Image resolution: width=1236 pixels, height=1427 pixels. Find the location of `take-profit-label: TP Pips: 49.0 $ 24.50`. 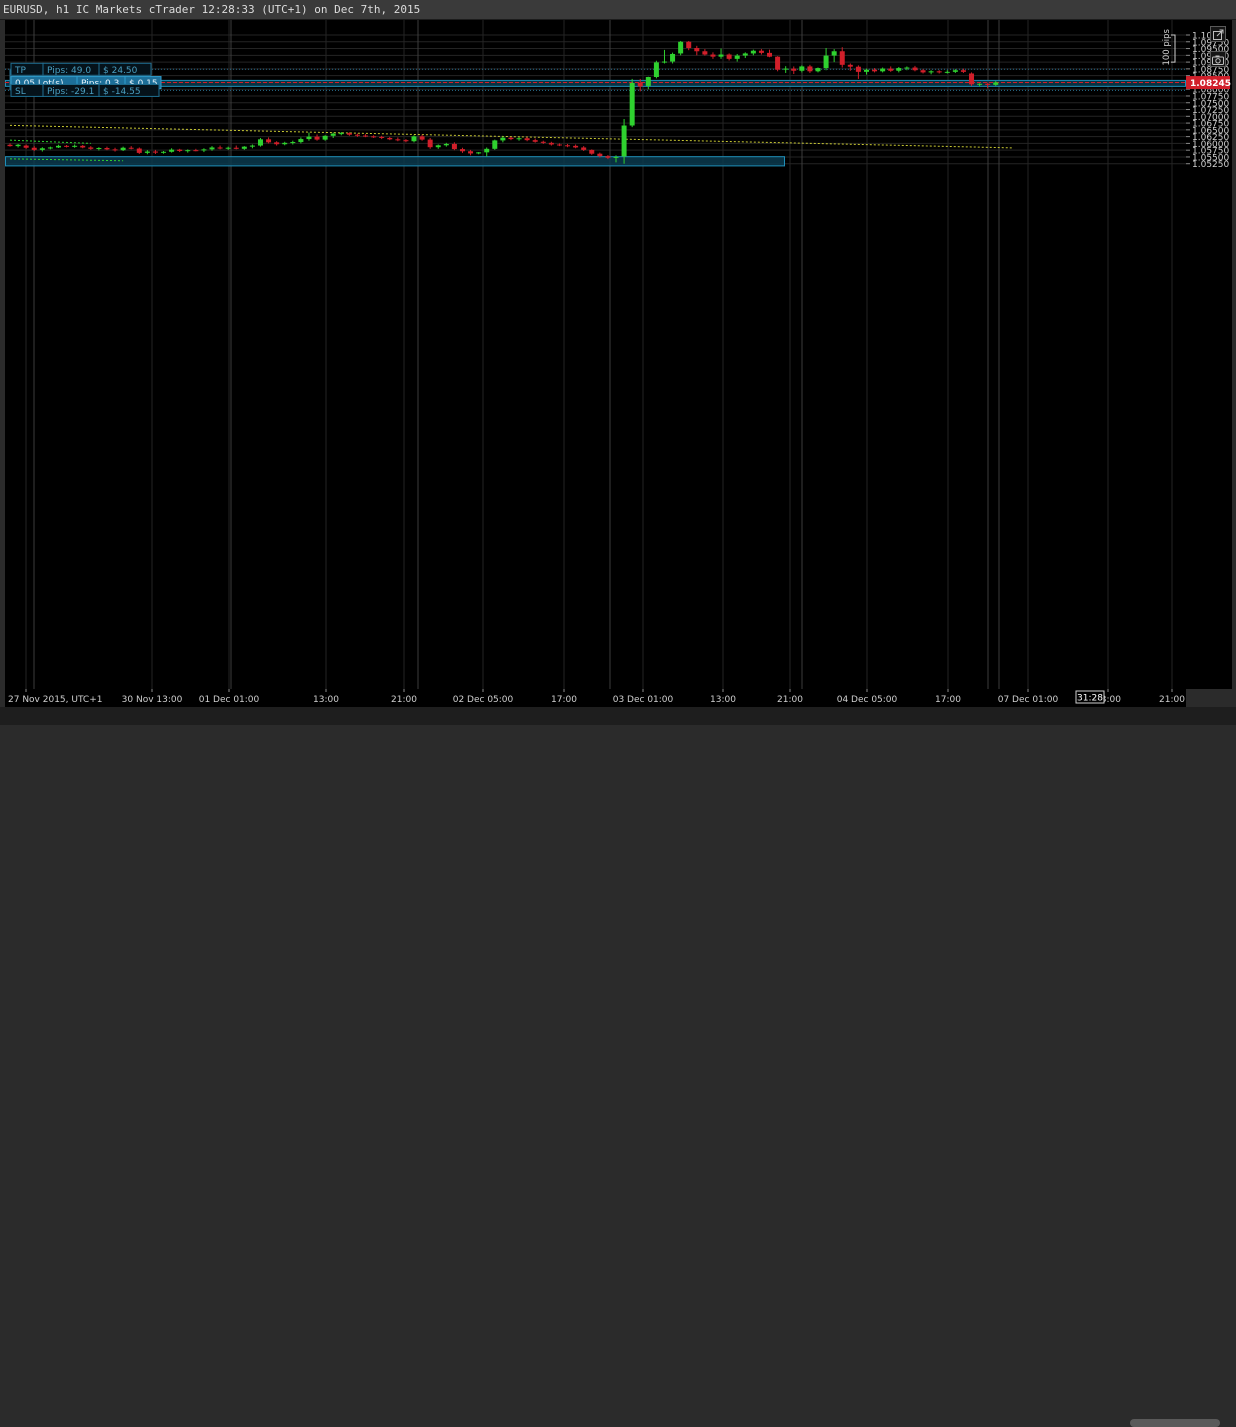

take-profit-label: TP Pips: 49.0 $ 24.50 is located at coordinates (81, 69).